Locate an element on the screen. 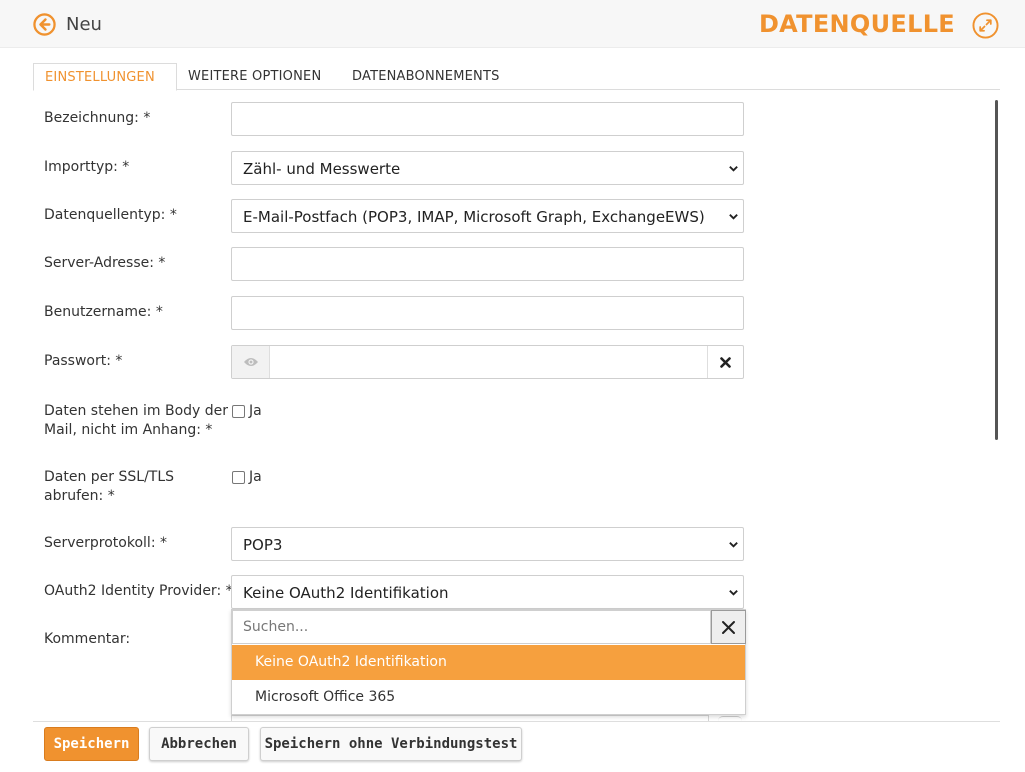 Image resolution: width=1025 pixels, height=772 pixels. server-adresse-label-text: Server-Adresse: is located at coordinates (99, 263).